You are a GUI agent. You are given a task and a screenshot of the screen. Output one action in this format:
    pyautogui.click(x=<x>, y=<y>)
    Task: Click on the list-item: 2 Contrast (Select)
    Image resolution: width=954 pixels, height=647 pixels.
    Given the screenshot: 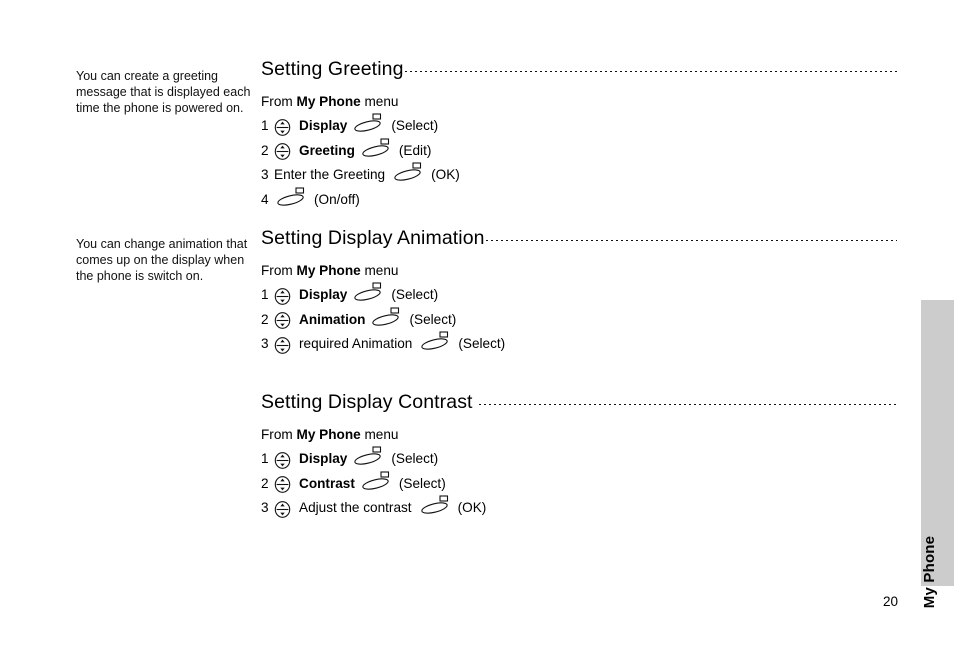 What is the action you would take?
    pyautogui.click(x=579, y=484)
    